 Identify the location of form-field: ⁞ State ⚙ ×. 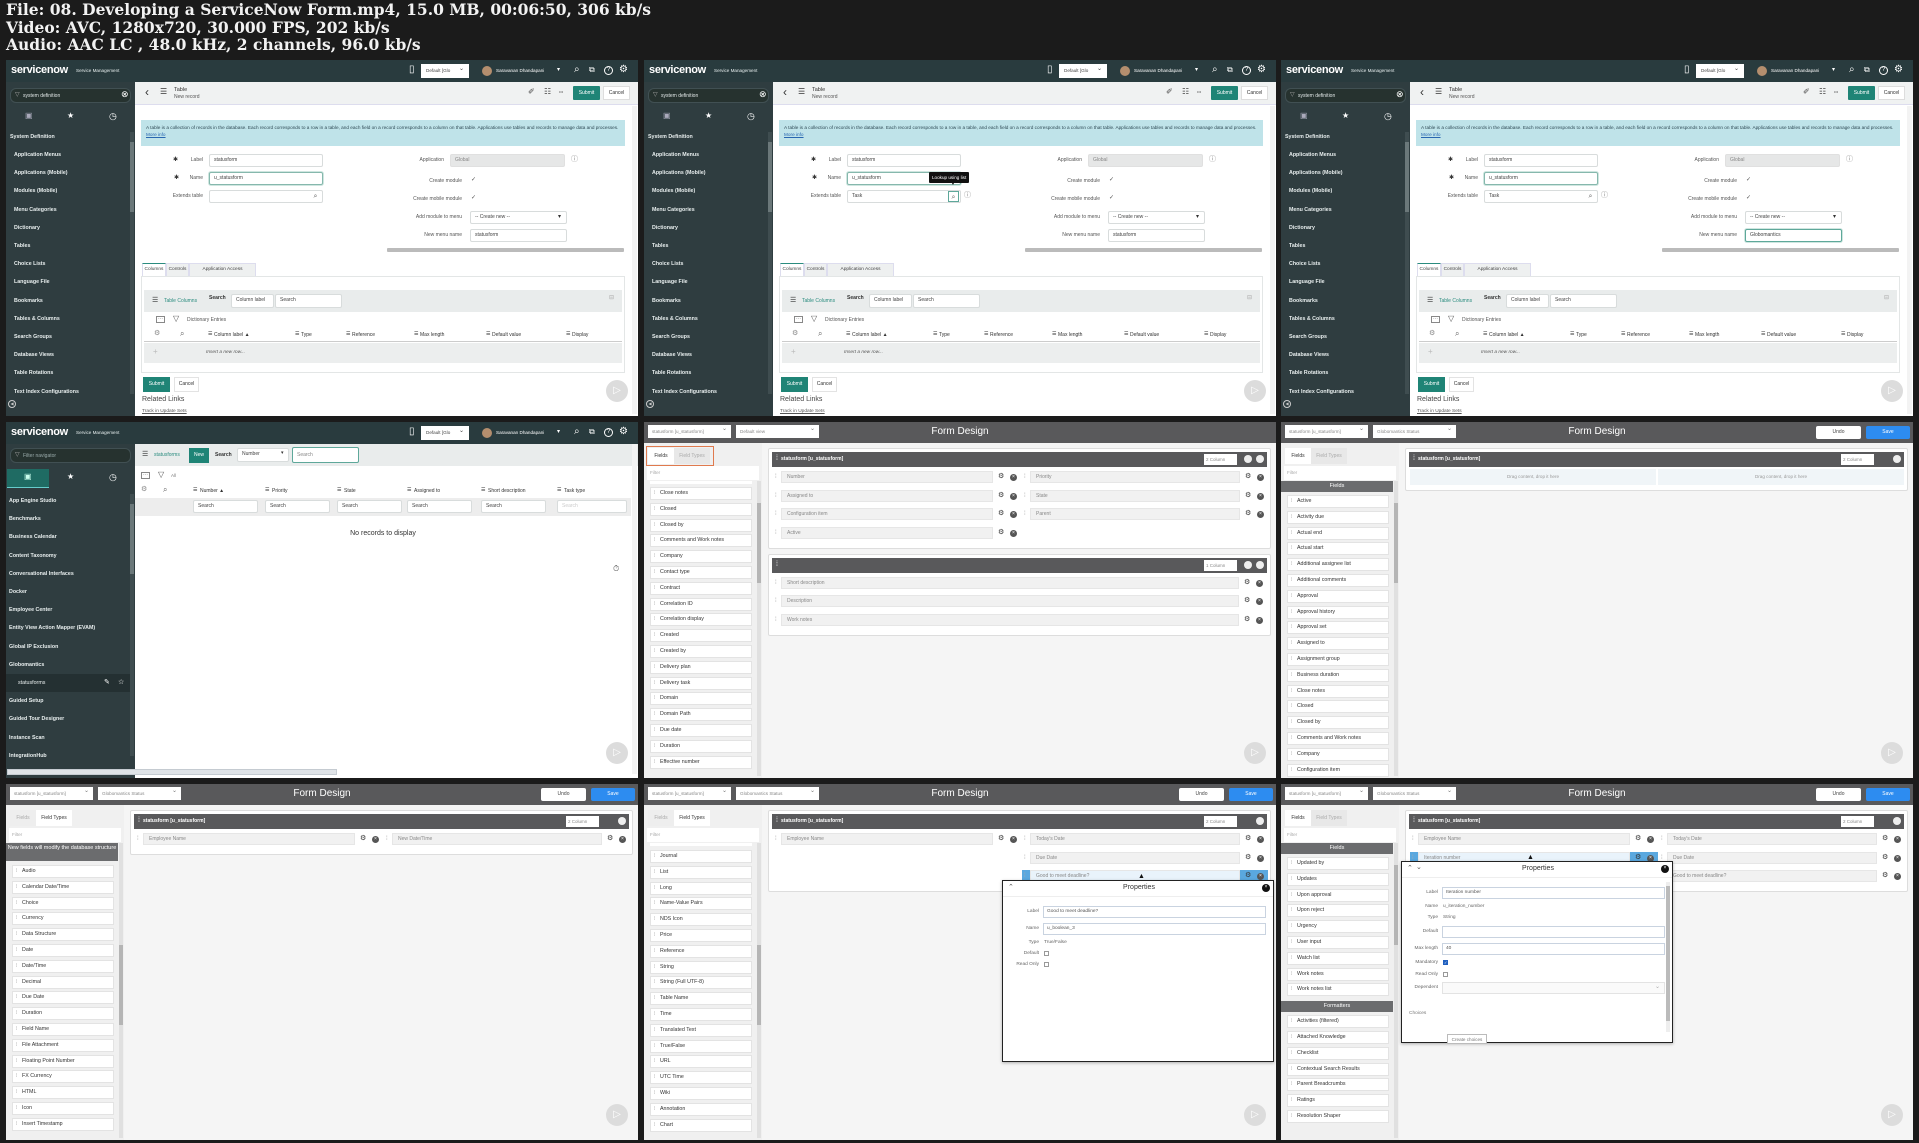
(1145, 496).